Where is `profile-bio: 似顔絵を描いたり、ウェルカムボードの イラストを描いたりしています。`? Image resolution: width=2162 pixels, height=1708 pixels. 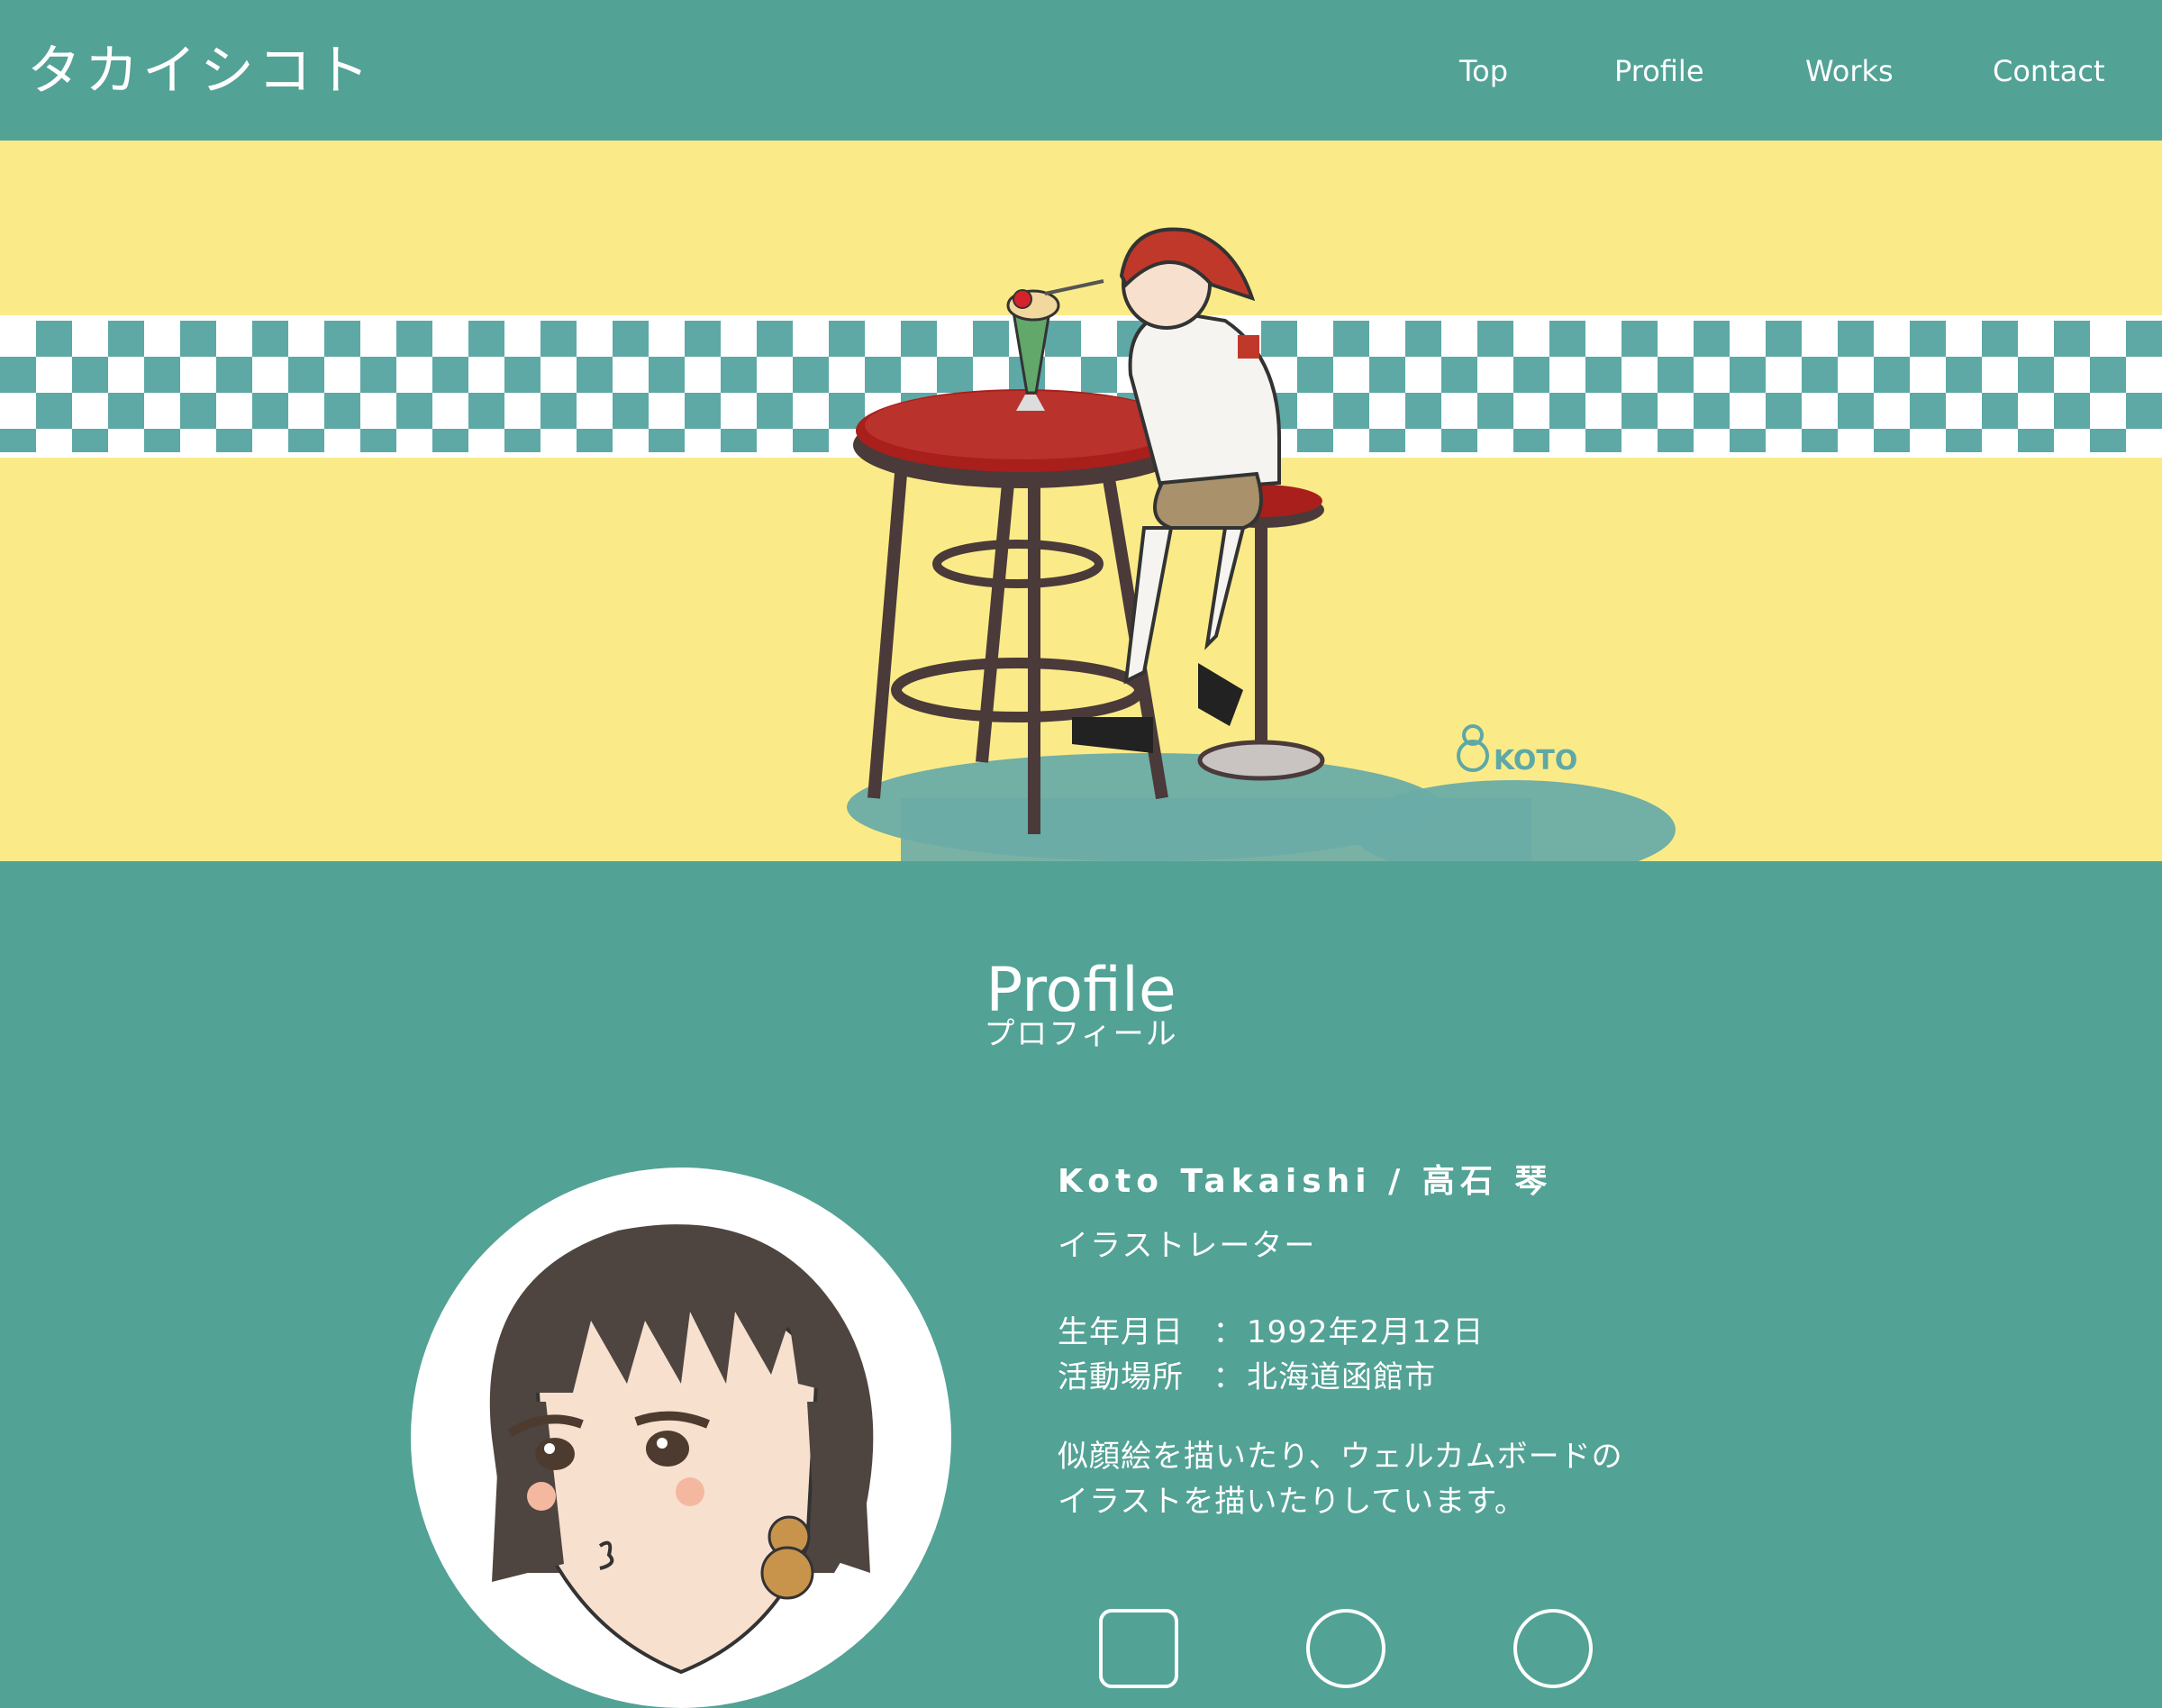 profile-bio: 似顔絵を描いたり、ウェルカムボードの イラストを描いたりしています。 is located at coordinates (1463, 1479).